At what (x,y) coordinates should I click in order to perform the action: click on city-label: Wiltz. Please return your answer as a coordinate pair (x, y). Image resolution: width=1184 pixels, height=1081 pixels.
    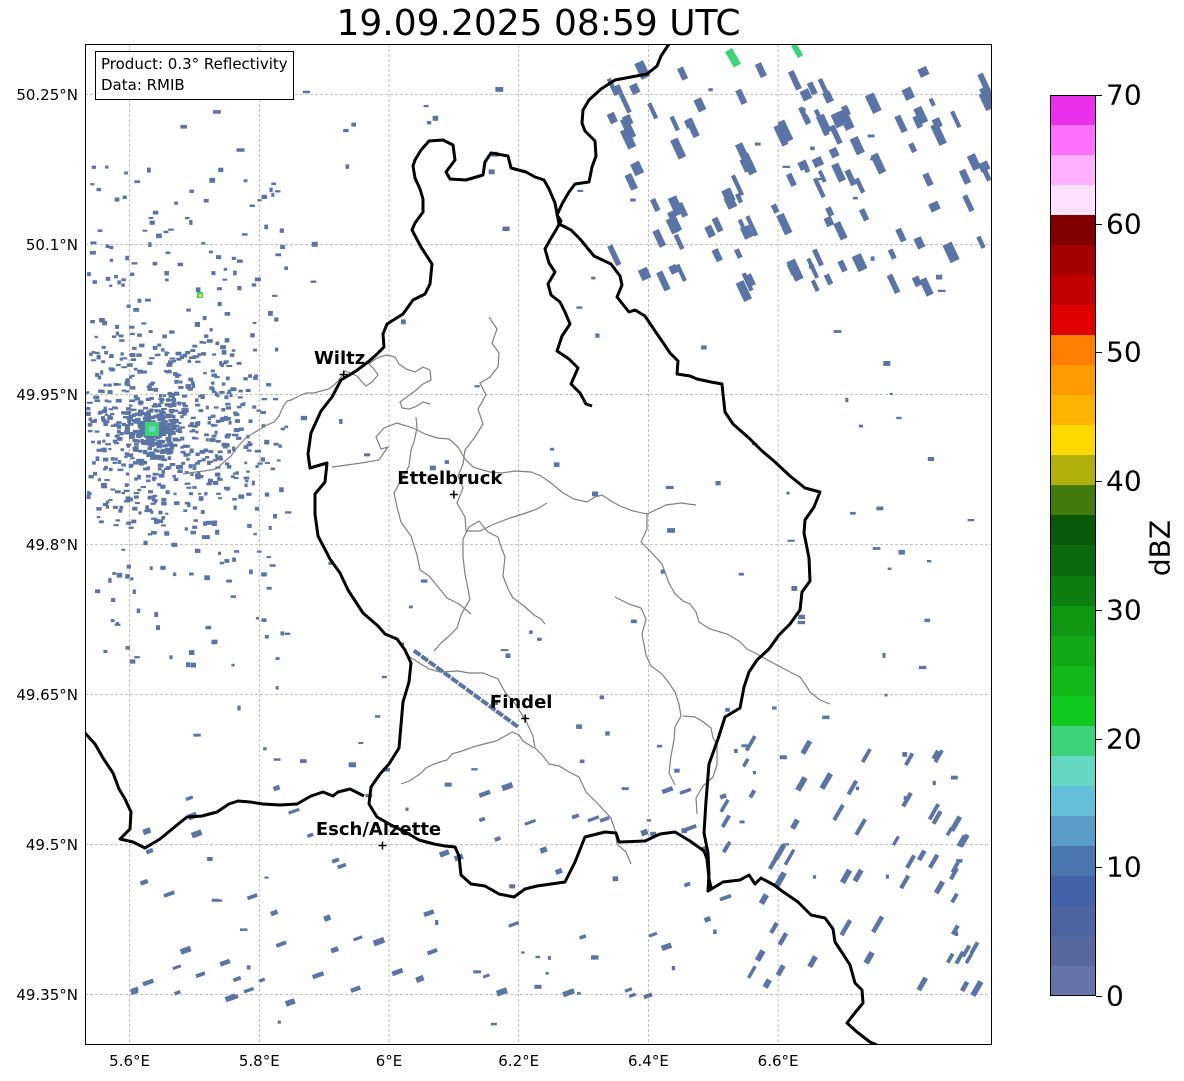
    Looking at the image, I should click on (339, 358).